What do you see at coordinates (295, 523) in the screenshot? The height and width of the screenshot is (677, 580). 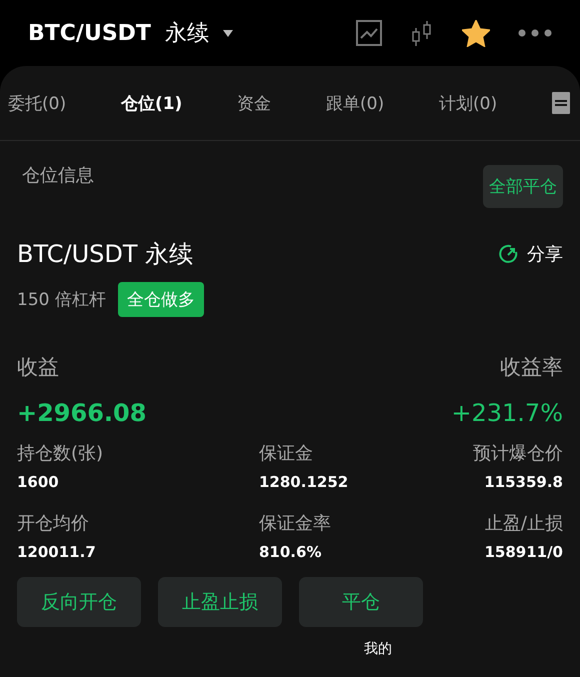 I see `stat-label: 保证金率` at bounding box center [295, 523].